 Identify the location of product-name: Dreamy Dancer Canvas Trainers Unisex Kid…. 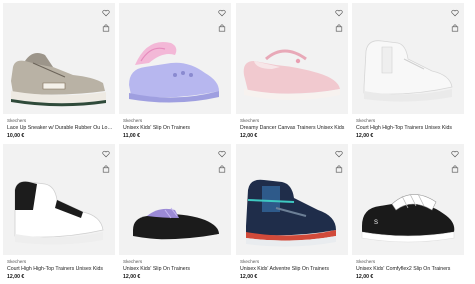
(294, 128).